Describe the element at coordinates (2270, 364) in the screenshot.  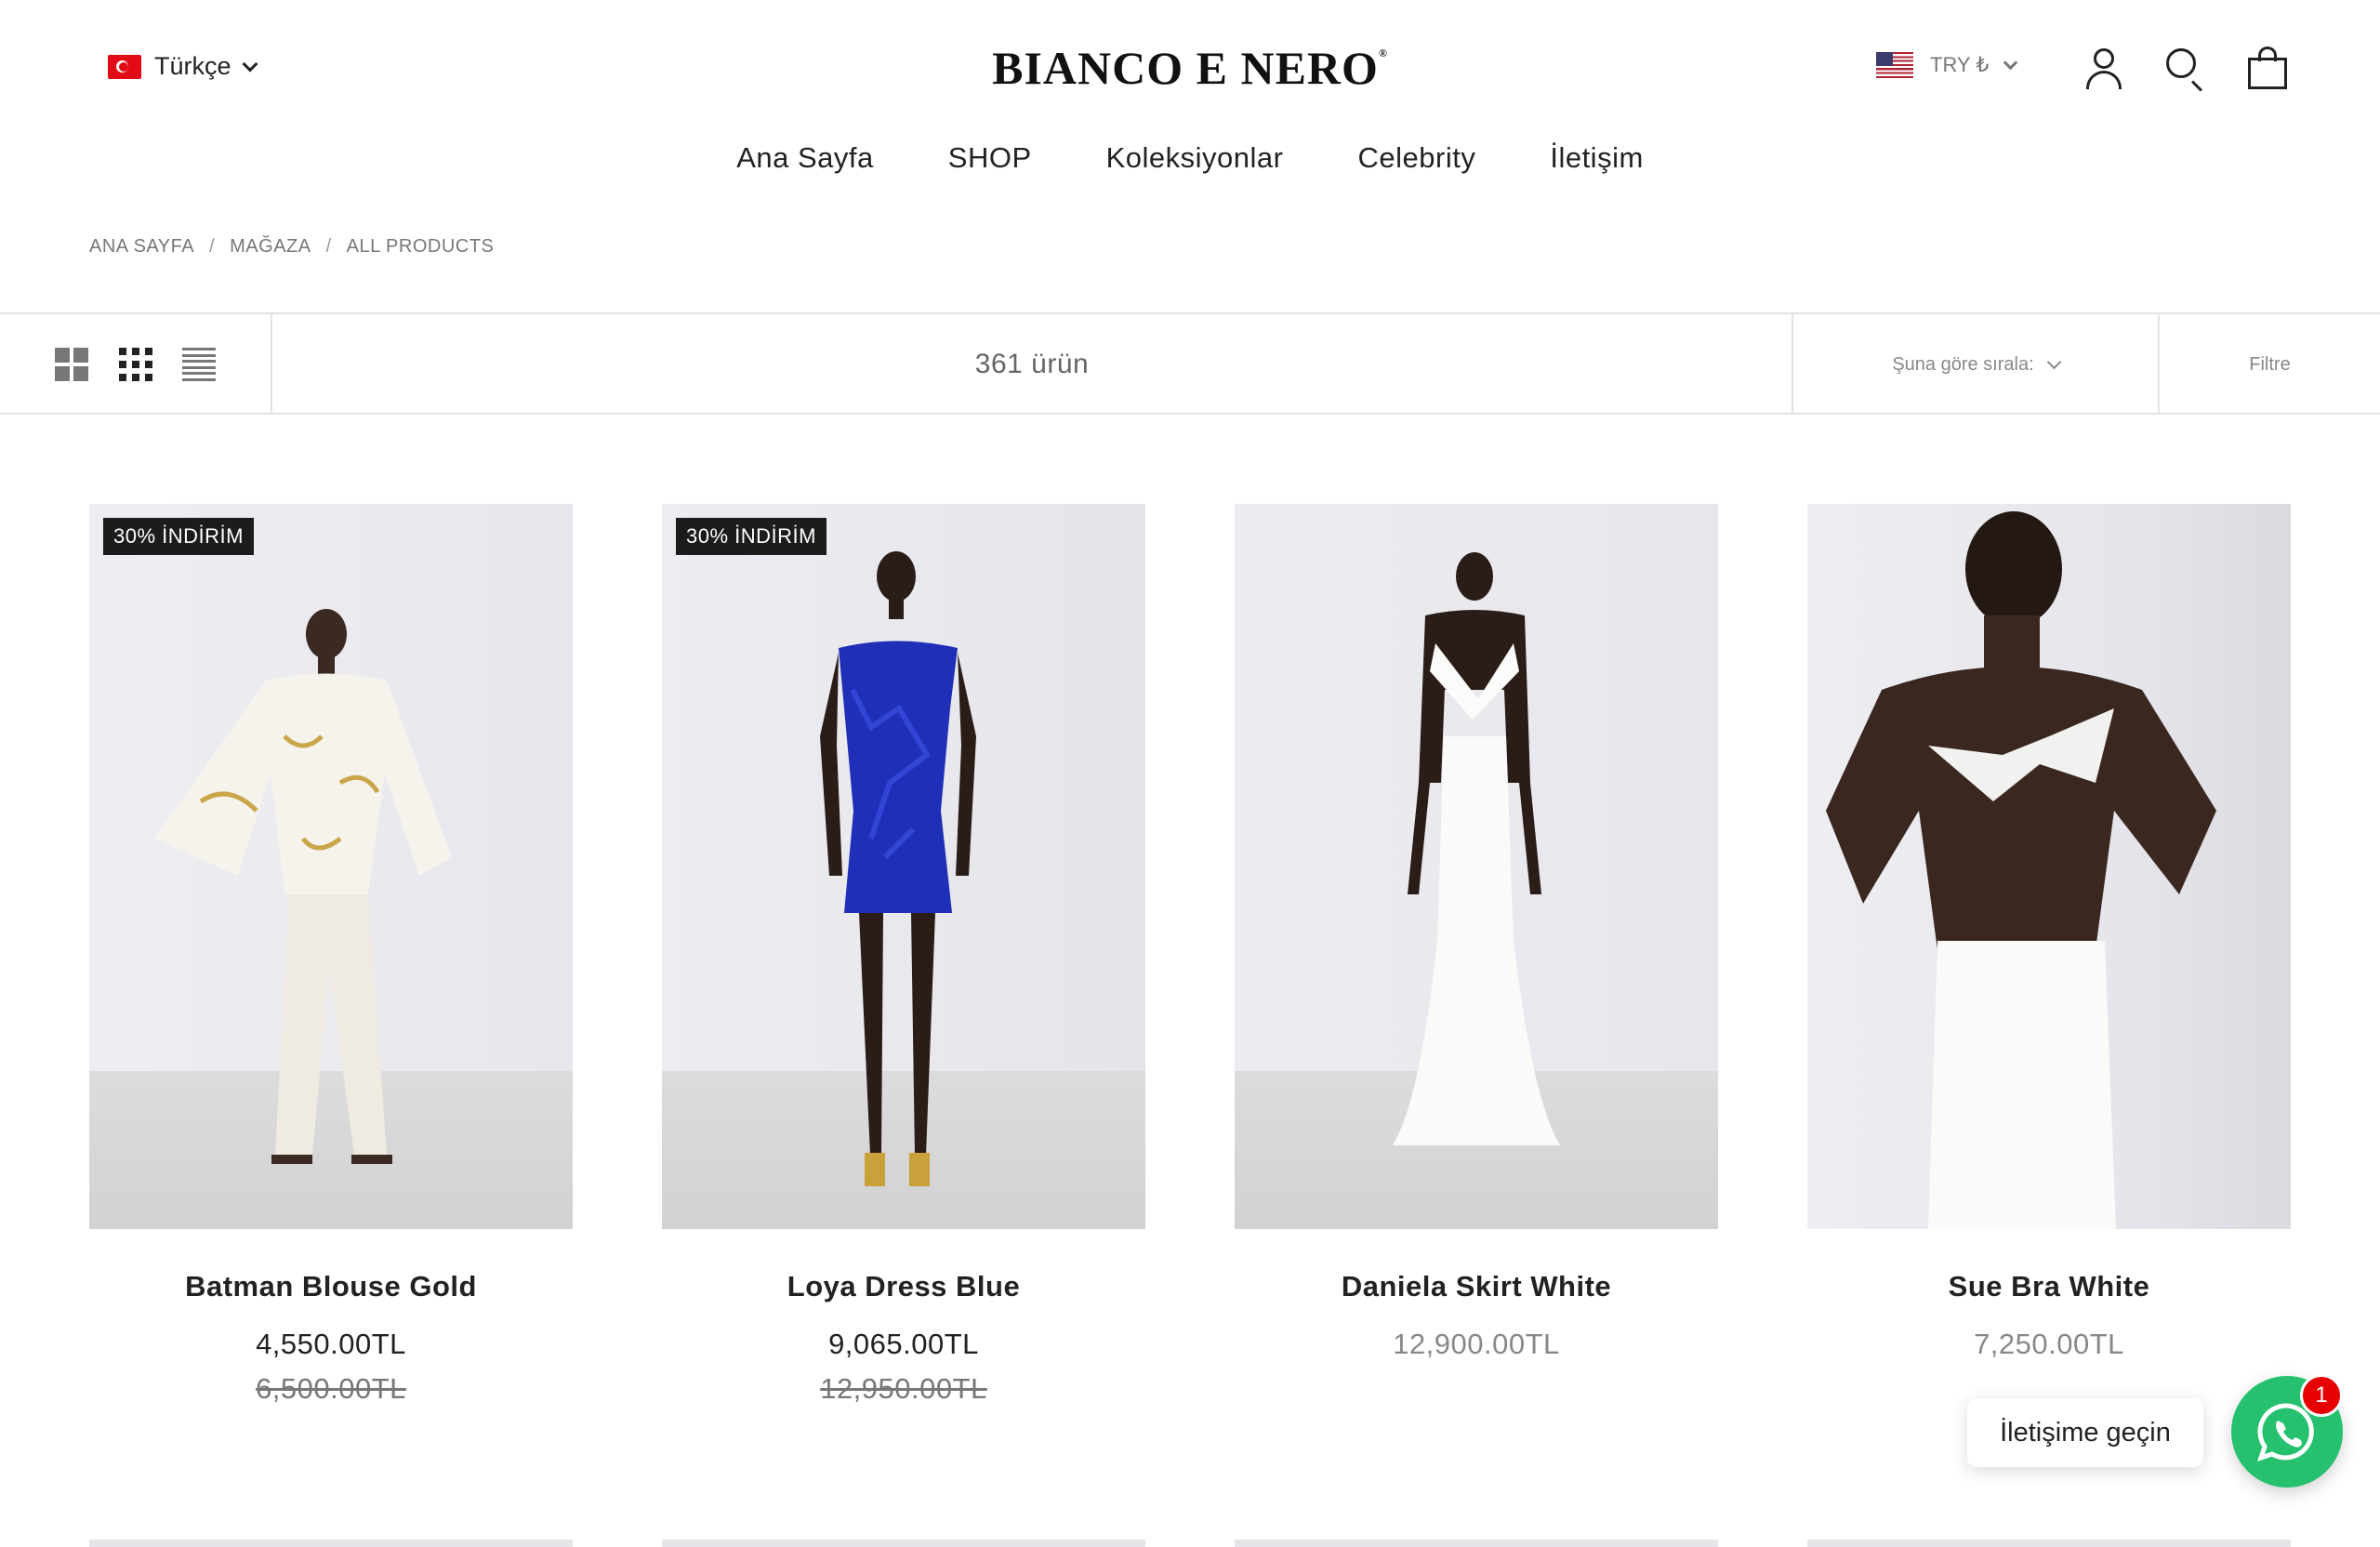
I see `filter-button: Filtre` at that location.